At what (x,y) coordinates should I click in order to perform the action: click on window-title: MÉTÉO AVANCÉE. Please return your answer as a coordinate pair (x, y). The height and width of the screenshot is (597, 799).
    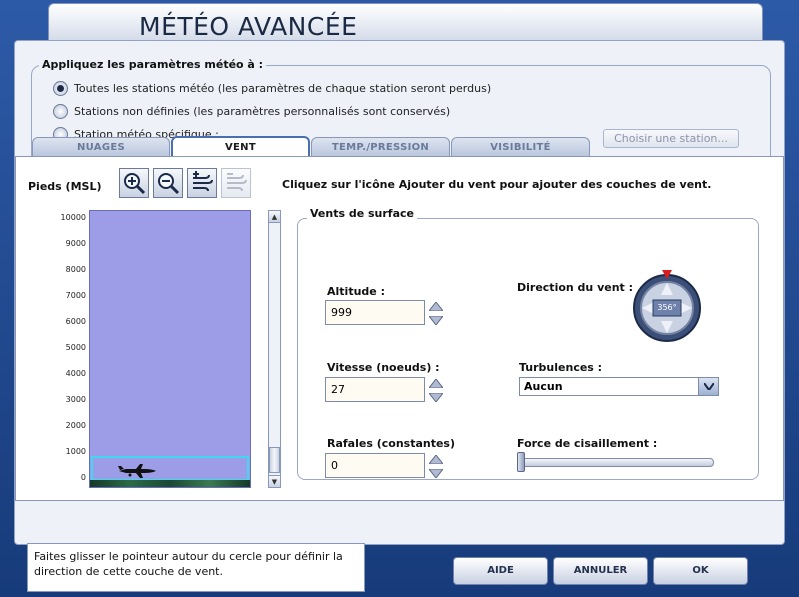
    Looking at the image, I should click on (248, 26).